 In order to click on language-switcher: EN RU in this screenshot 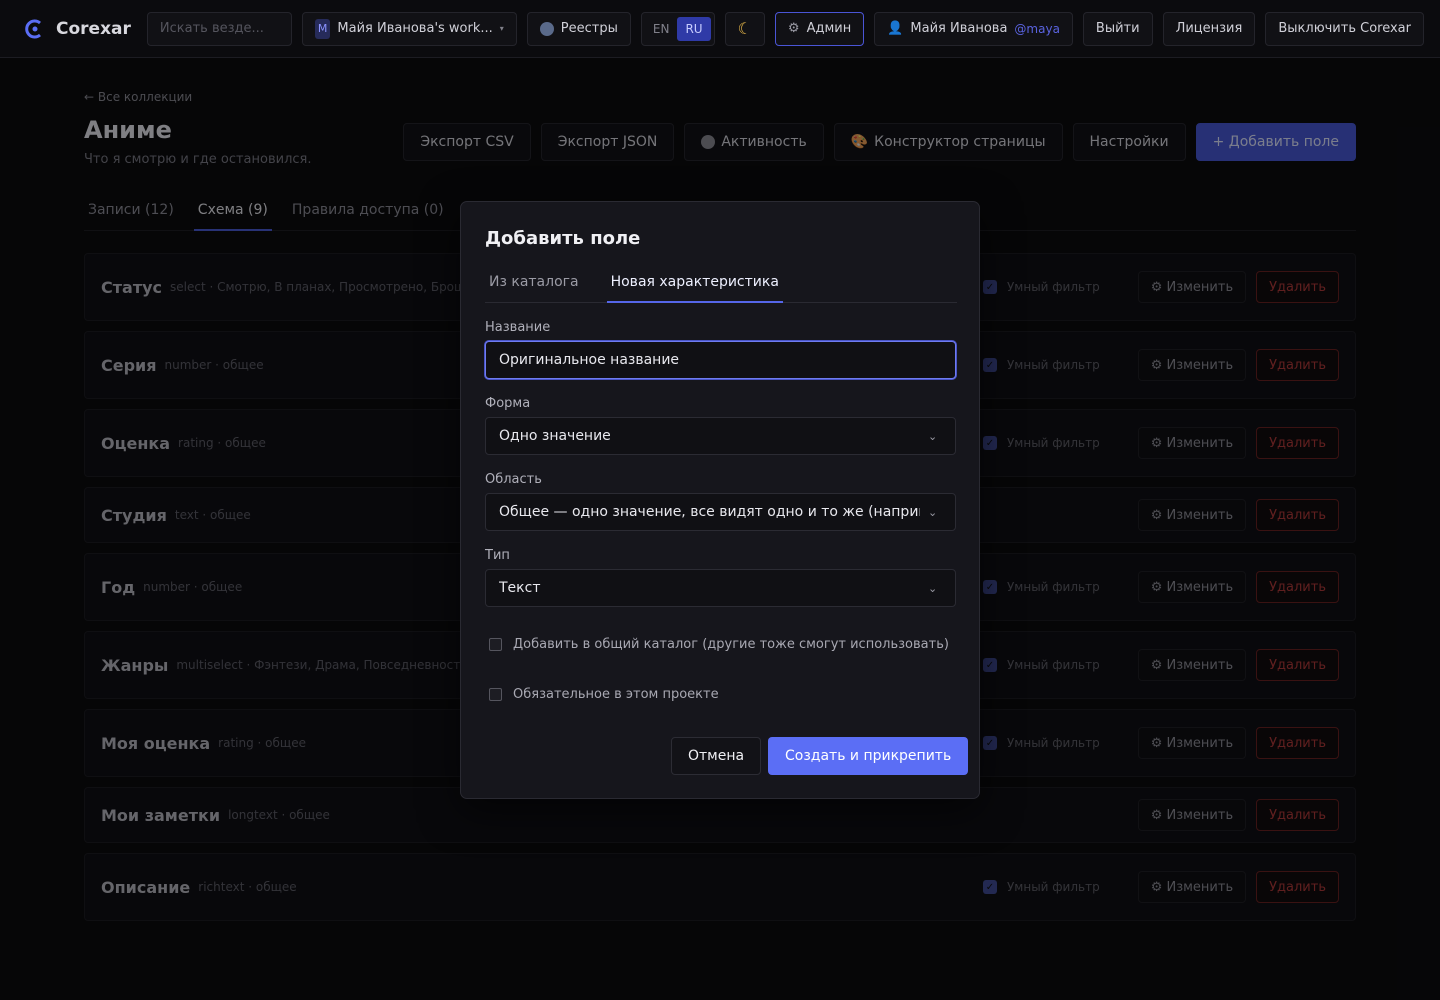, I will do `click(677, 28)`.